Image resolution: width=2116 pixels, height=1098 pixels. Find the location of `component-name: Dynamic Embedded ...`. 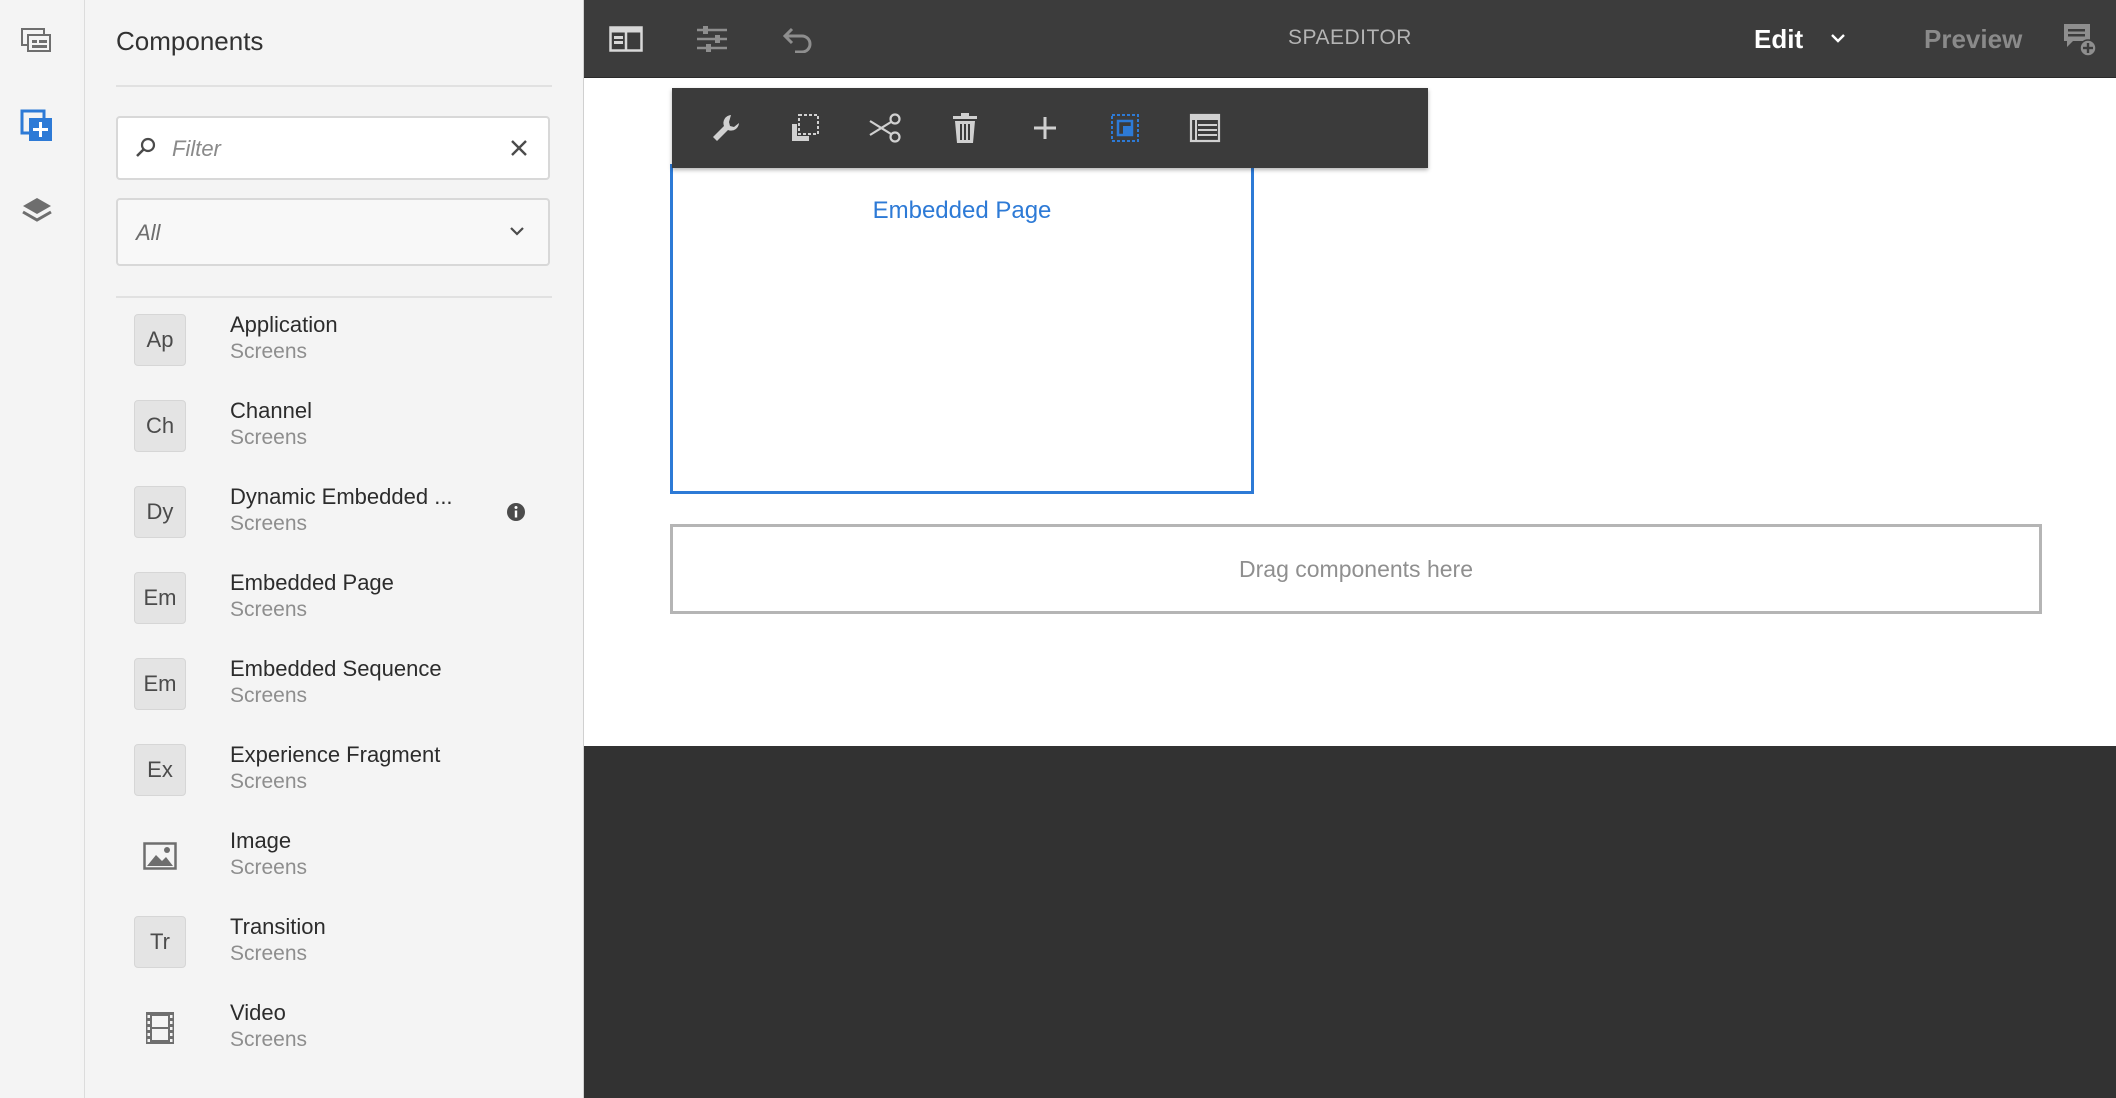

component-name: Dynamic Embedded ... is located at coordinates (341, 496).